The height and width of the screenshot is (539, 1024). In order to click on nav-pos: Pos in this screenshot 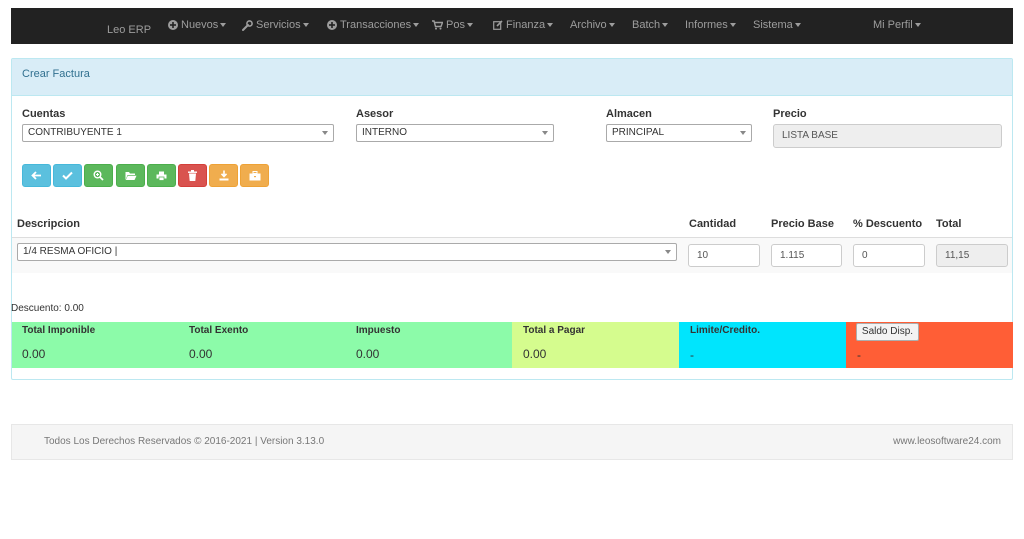, I will do `click(452, 26)`.